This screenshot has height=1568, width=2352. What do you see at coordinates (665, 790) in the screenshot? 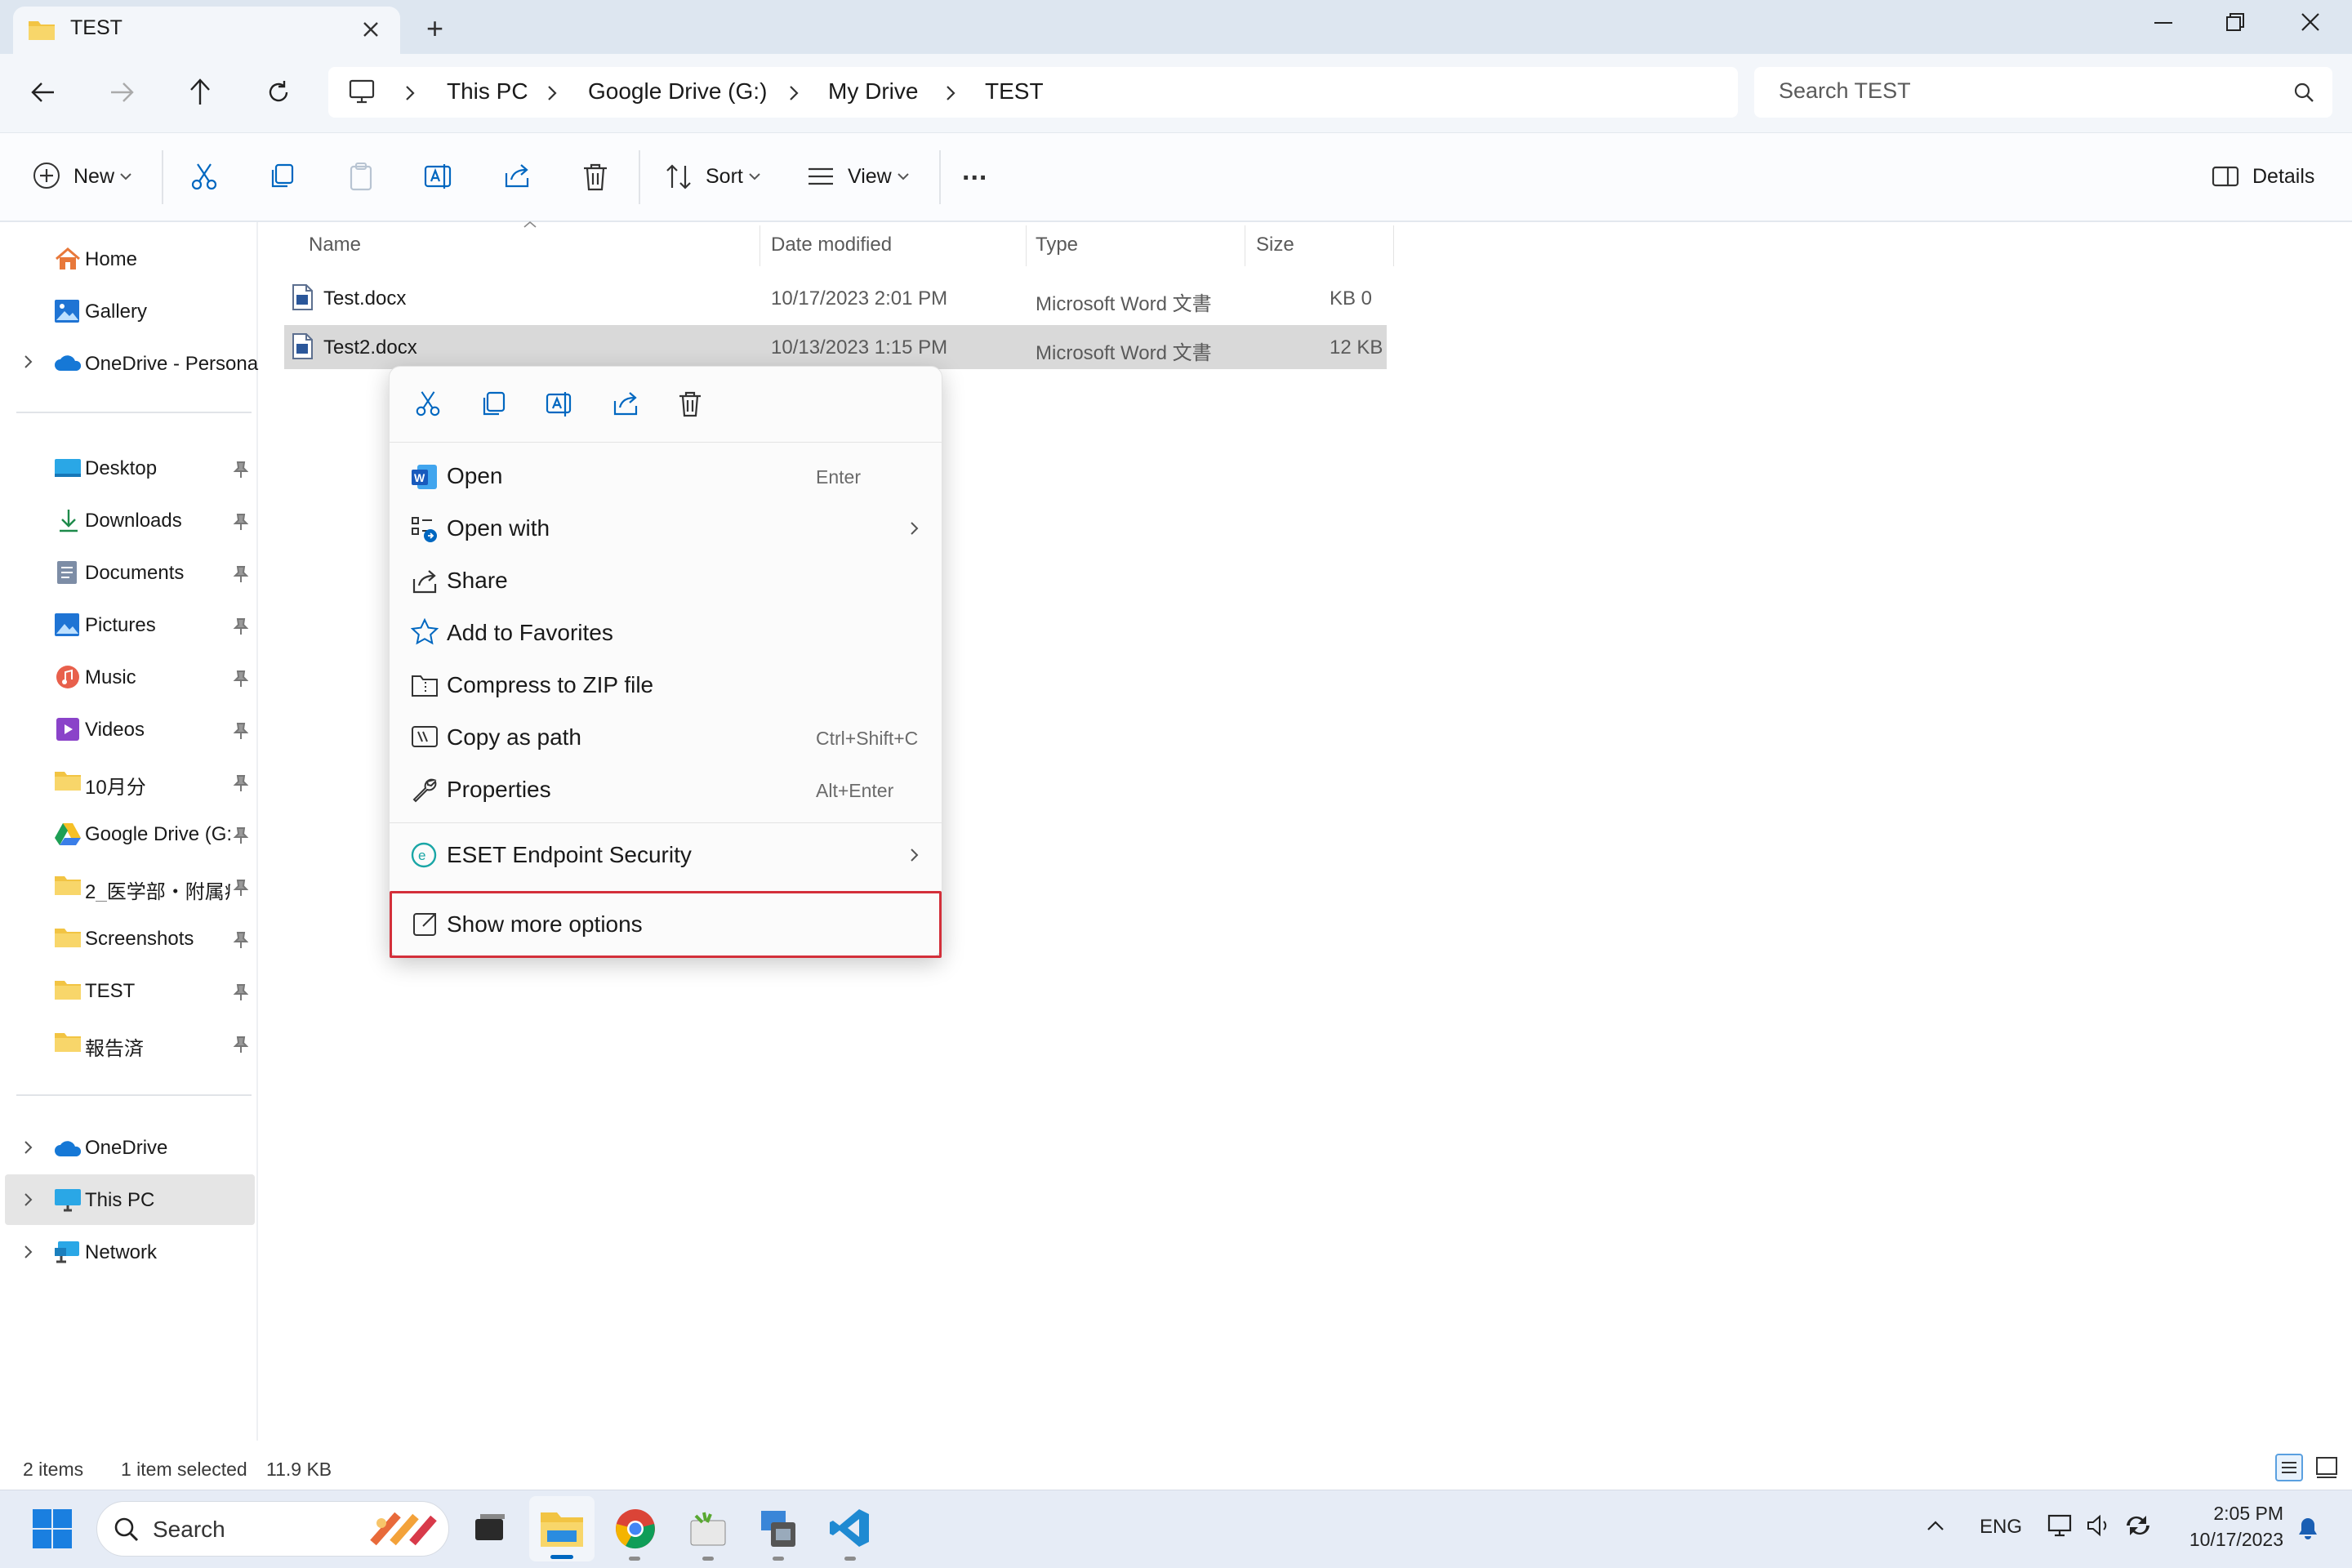
I see `menu-item-properties: Properties Alt+Enter` at bounding box center [665, 790].